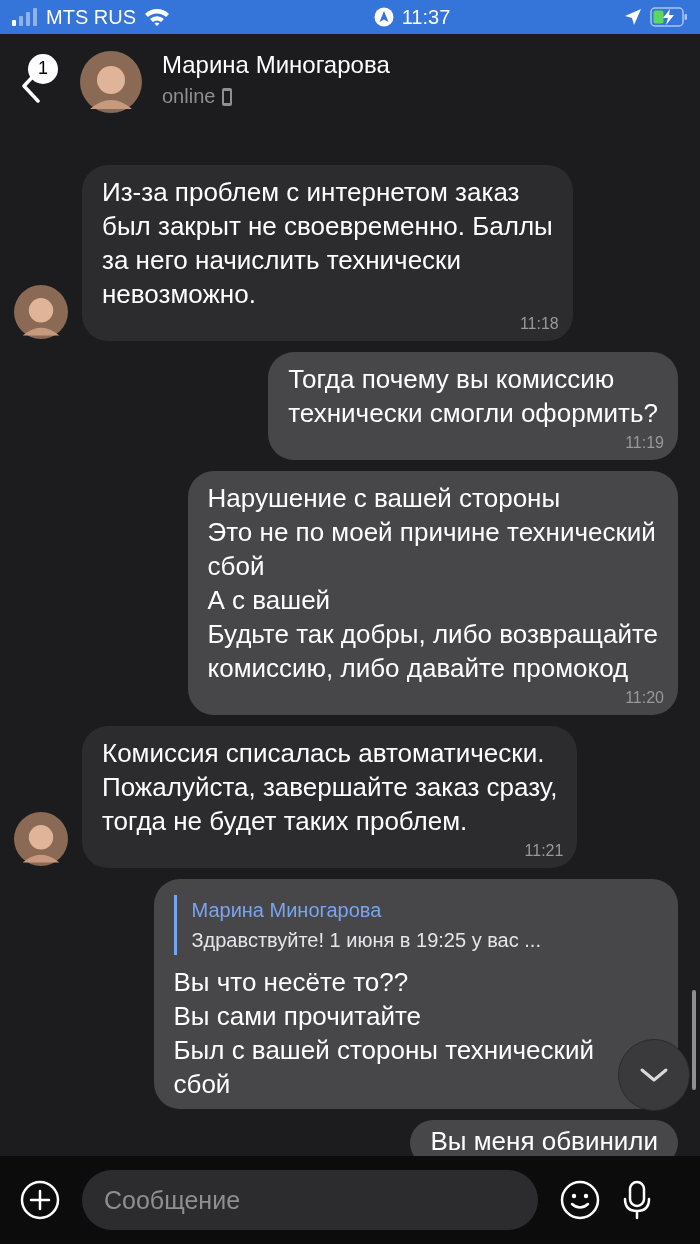  Describe the element at coordinates (644, 442) in the screenshot. I see `message-time: 11:19` at that location.